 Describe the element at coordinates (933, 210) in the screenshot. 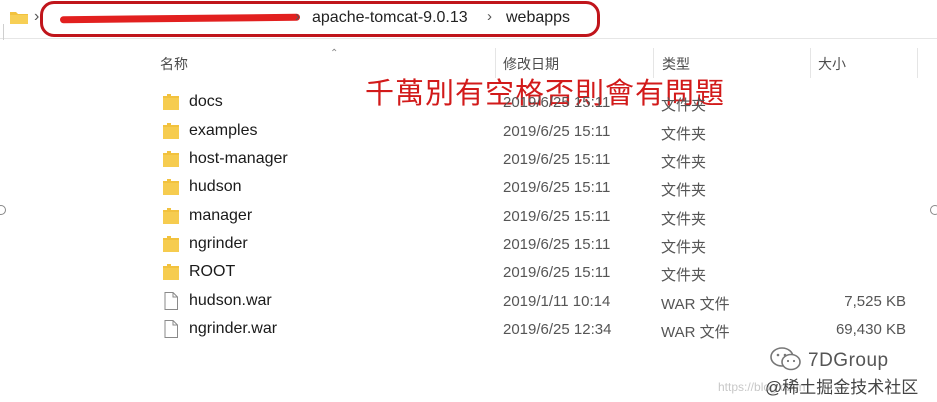

I see `resize-handle` at that location.